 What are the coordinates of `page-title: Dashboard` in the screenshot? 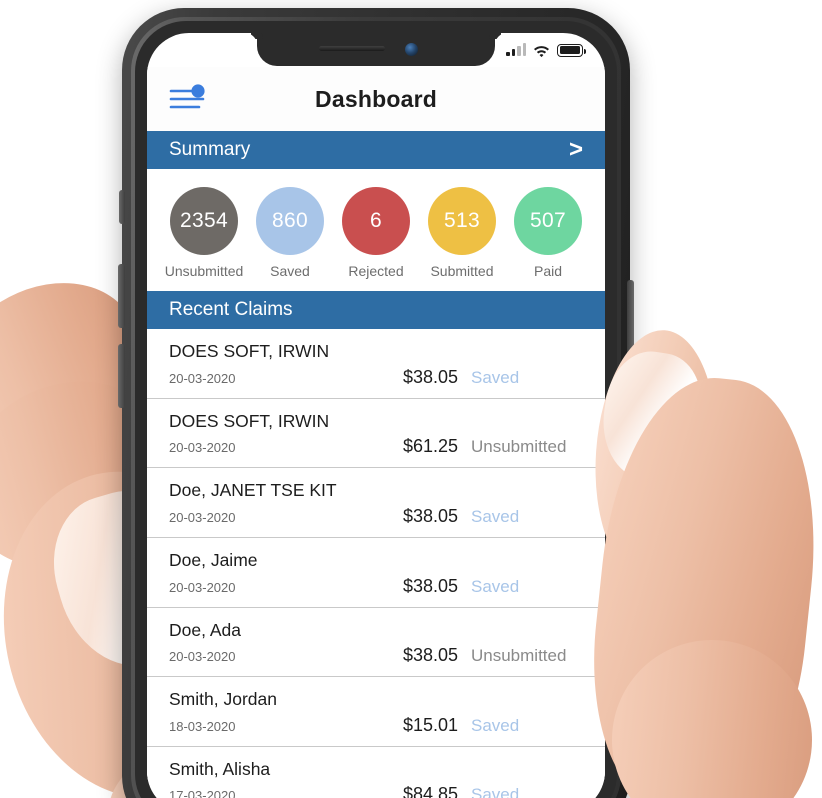 It's located at (376, 98).